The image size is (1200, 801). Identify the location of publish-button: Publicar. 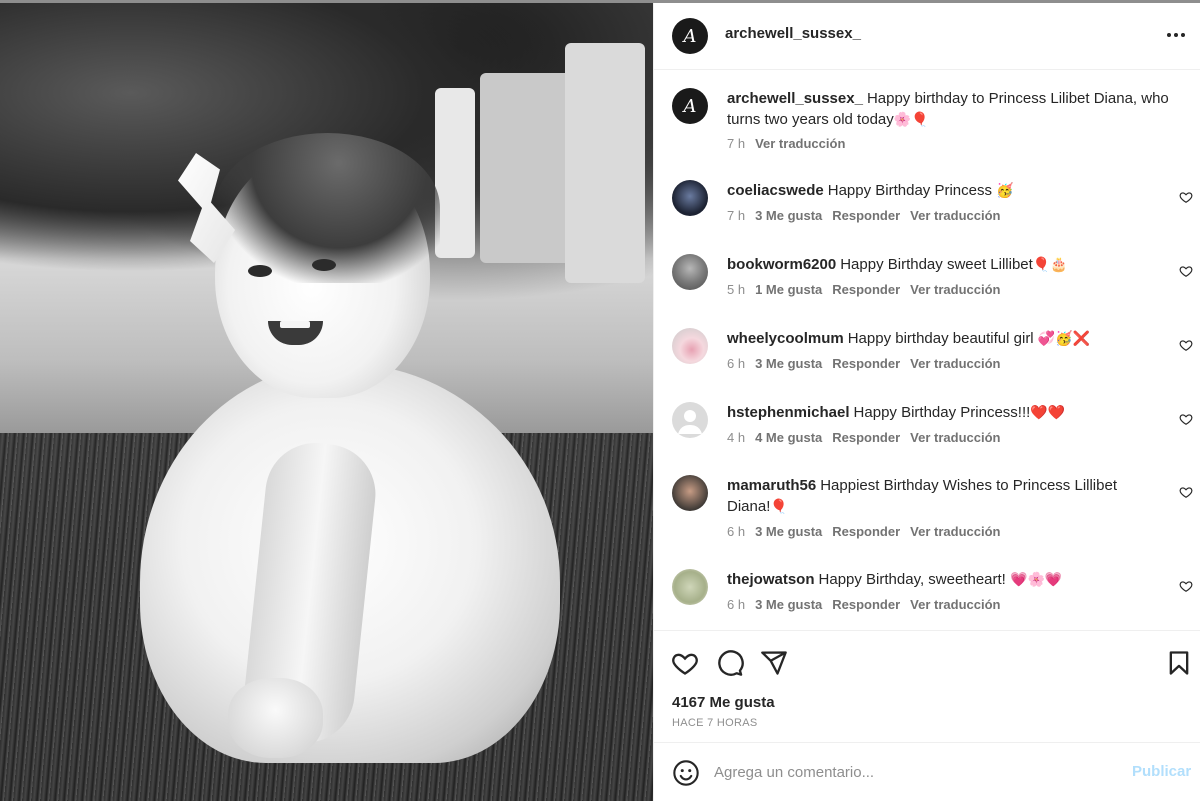
(1161, 771).